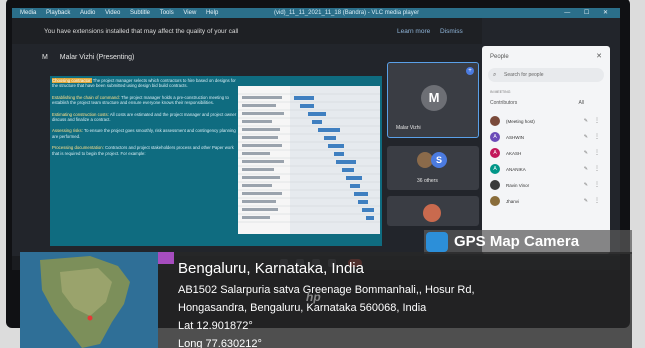  Describe the element at coordinates (413, 31) in the screenshot. I see `learn-more-link: Learn more` at that location.